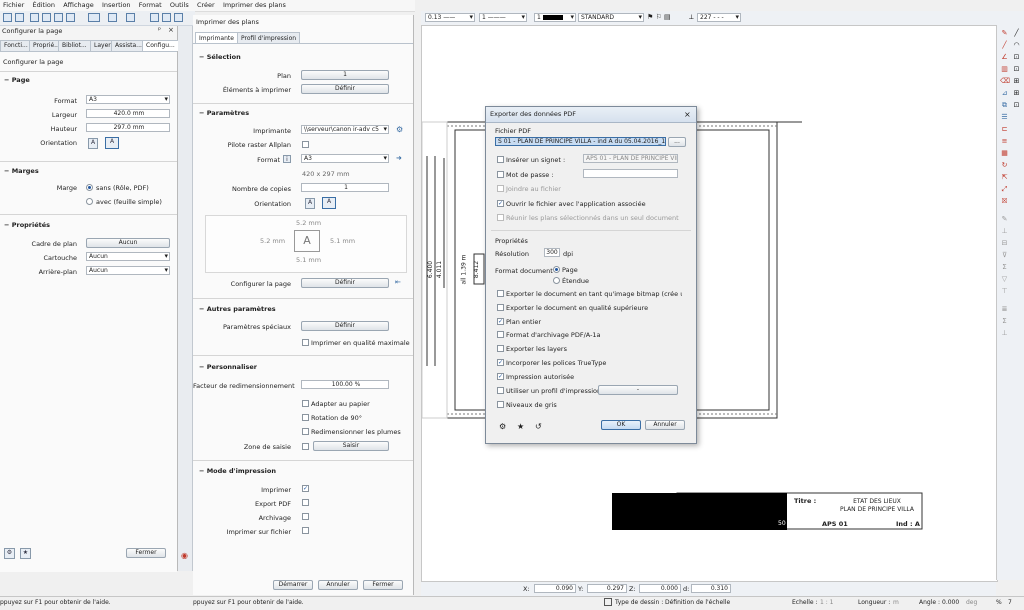  Describe the element at coordinates (1016, 45) in the screenshot. I see `arc-icon: ◠` at that location.